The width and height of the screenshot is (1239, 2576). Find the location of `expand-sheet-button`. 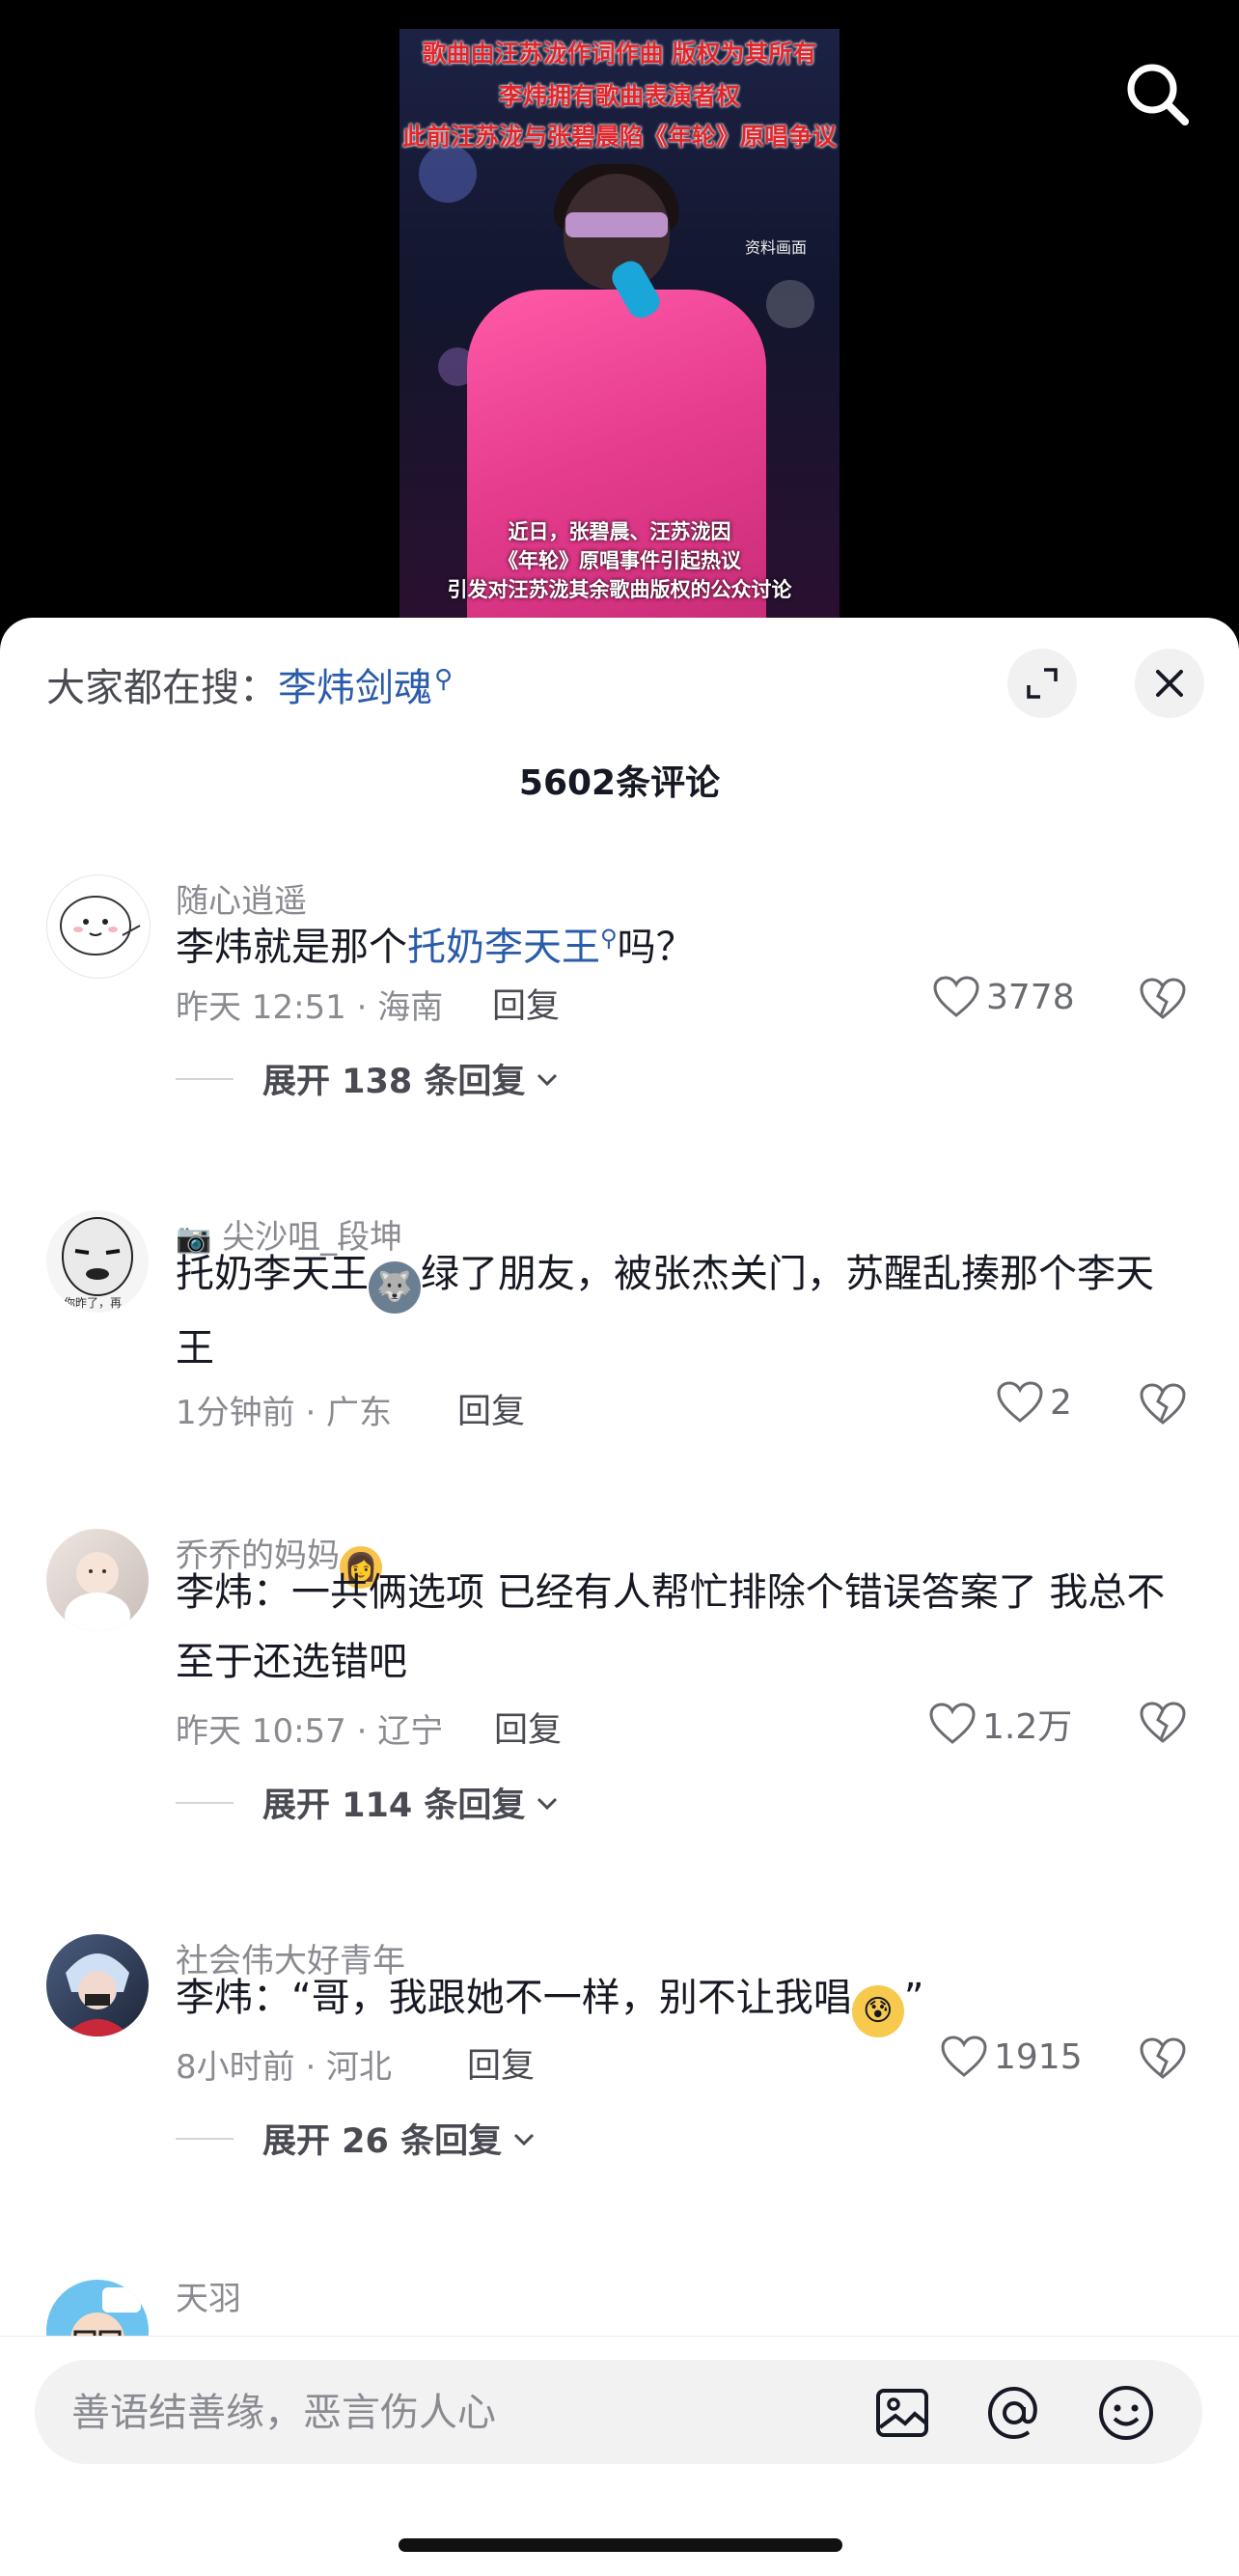

expand-sheet-button is located at coordinates (1042, 683).